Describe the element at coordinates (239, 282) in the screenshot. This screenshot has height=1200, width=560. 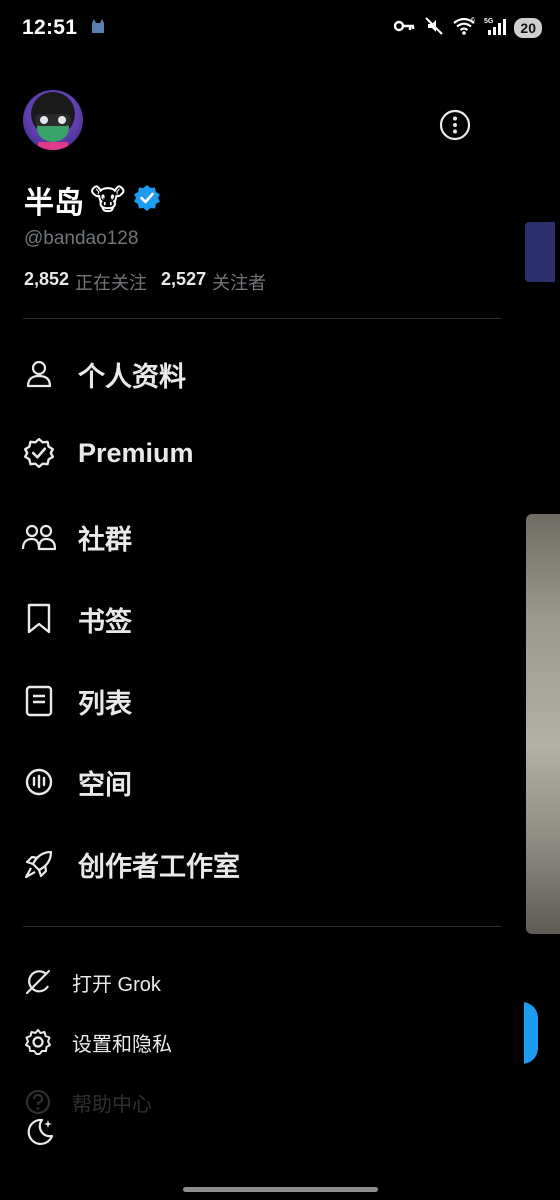
I see `followers-label: 关注者` at that location.